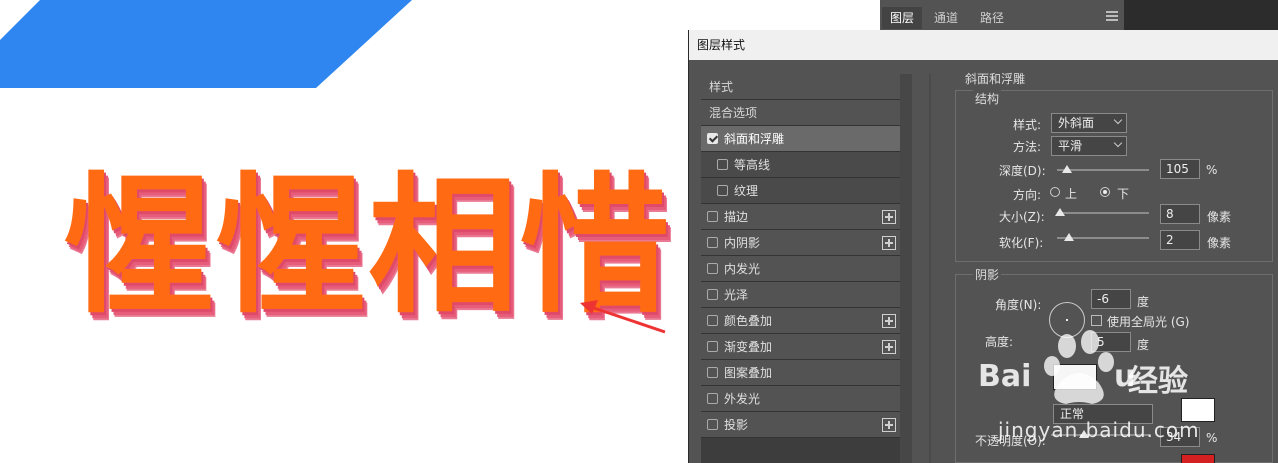 The image size is (1278, 463). I want to click on structure-title: 结构, so click(987, 98).